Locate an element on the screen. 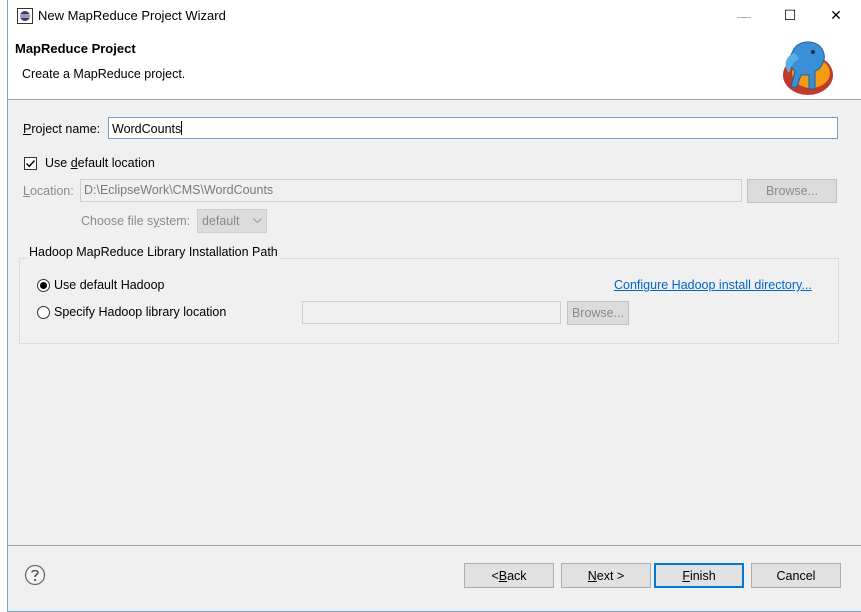 This screenshot has height=612, width=861. maximize-icon: ☐ is located at coordinates (790, 15).